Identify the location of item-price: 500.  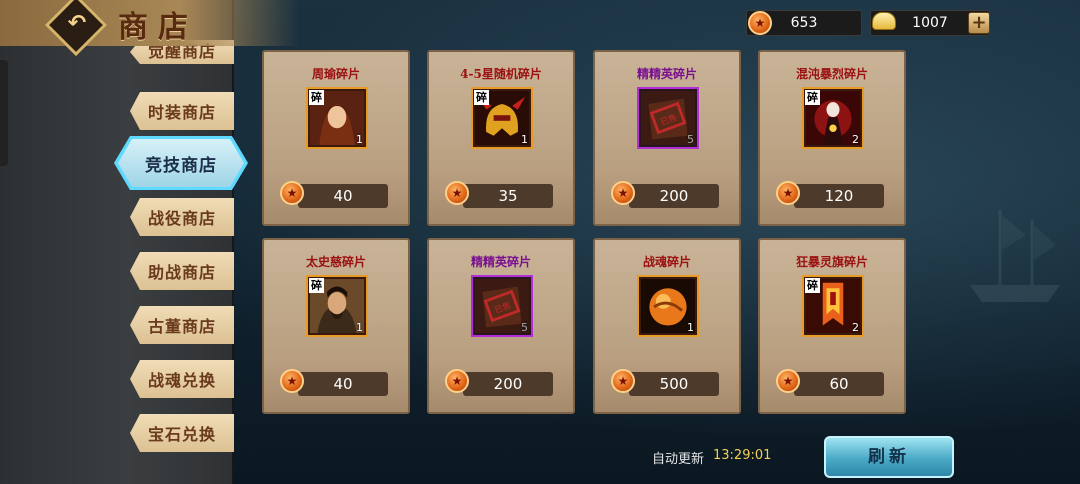
(674, 384).